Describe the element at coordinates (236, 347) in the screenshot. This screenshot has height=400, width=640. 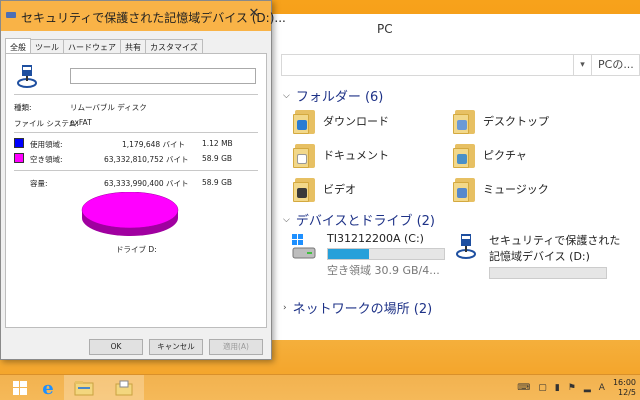
I see `apply-button: 適用(A)` at that location.